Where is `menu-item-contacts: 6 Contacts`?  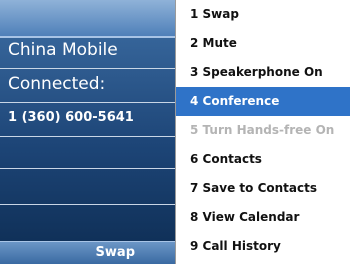 menu-item-contacts: 6 Contacts is located at coordinates (263, 159).